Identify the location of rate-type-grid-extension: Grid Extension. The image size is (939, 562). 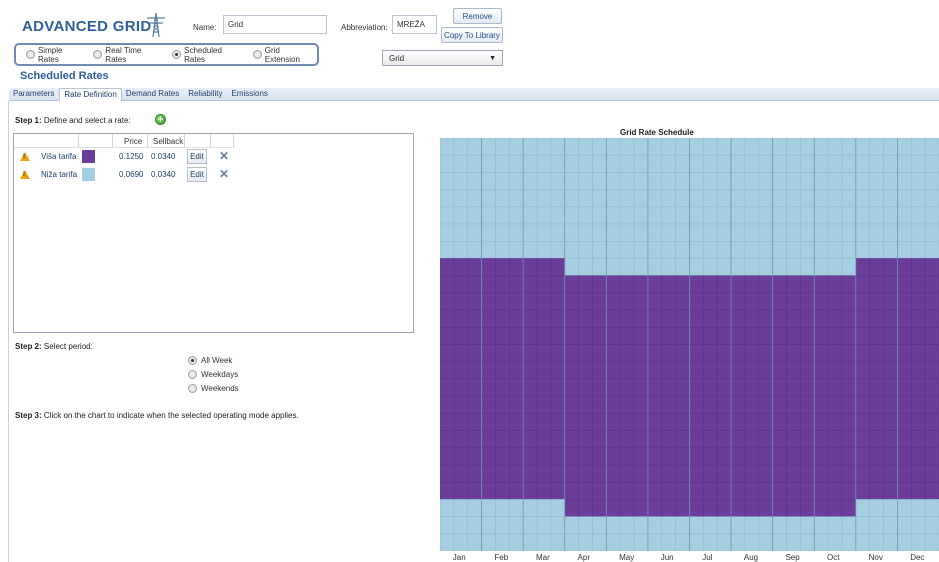
(284, 55).